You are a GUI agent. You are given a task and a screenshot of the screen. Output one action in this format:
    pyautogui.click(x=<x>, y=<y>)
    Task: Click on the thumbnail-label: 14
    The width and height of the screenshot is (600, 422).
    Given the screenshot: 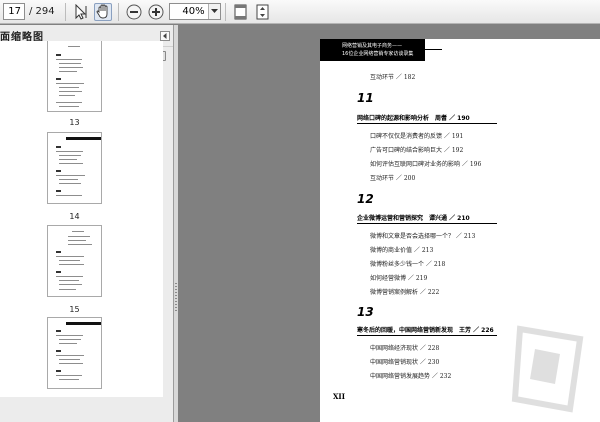 What is the action you would take?
    pyautogui.click(x=74, y=216)
    